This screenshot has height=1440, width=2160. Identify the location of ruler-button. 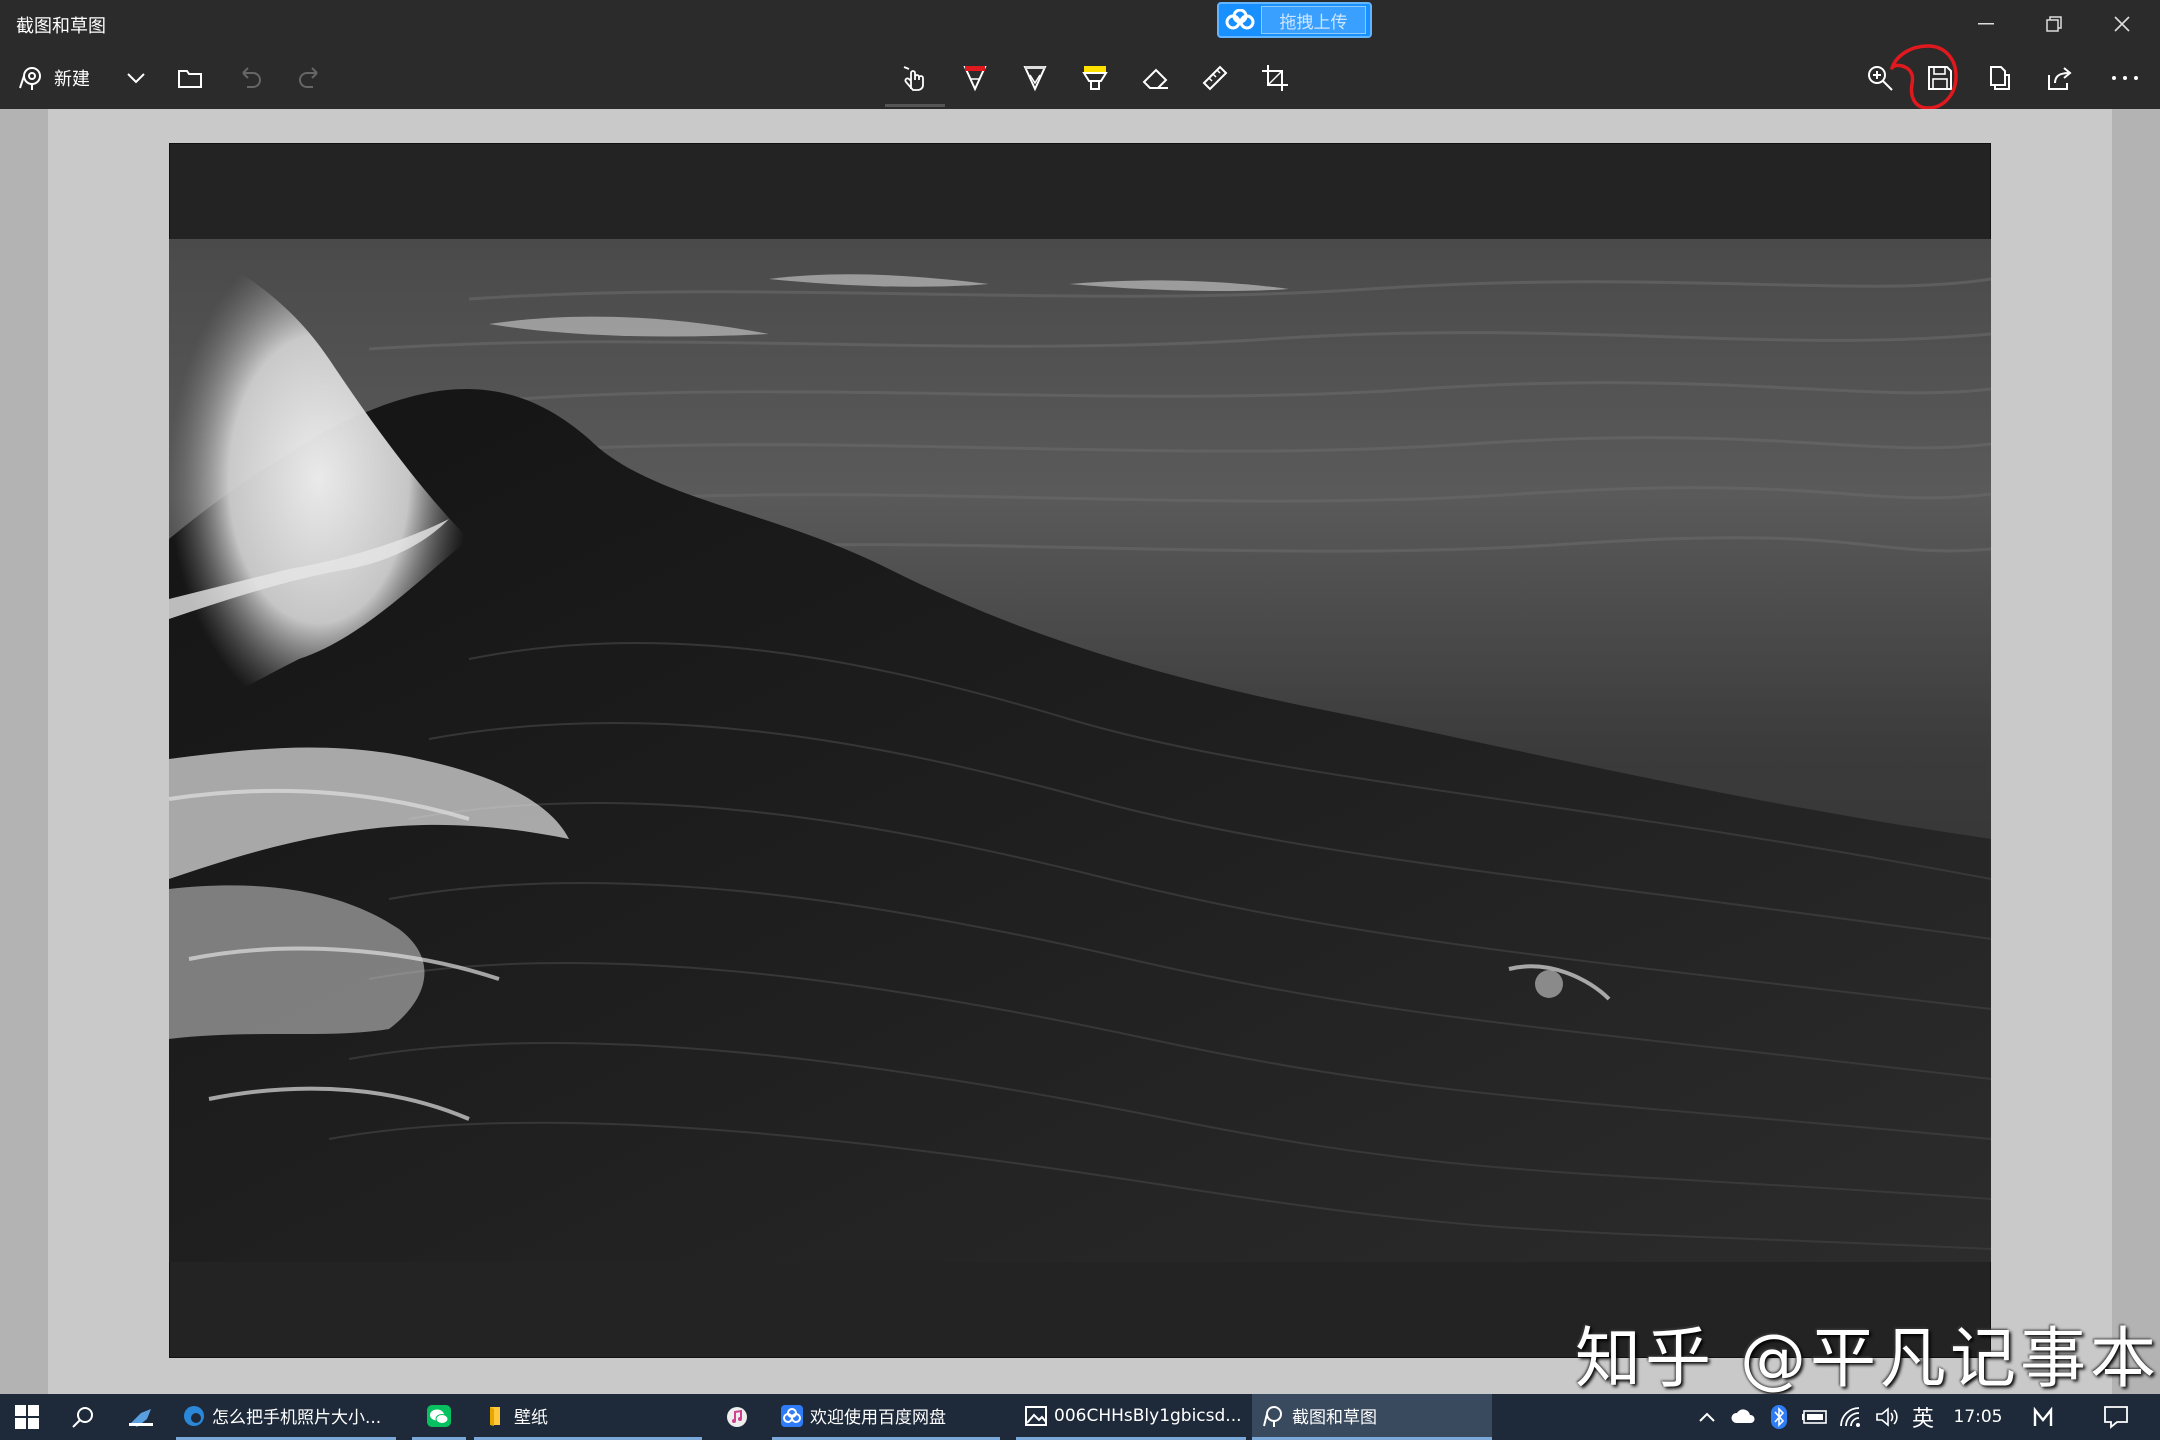
(1215, 78).